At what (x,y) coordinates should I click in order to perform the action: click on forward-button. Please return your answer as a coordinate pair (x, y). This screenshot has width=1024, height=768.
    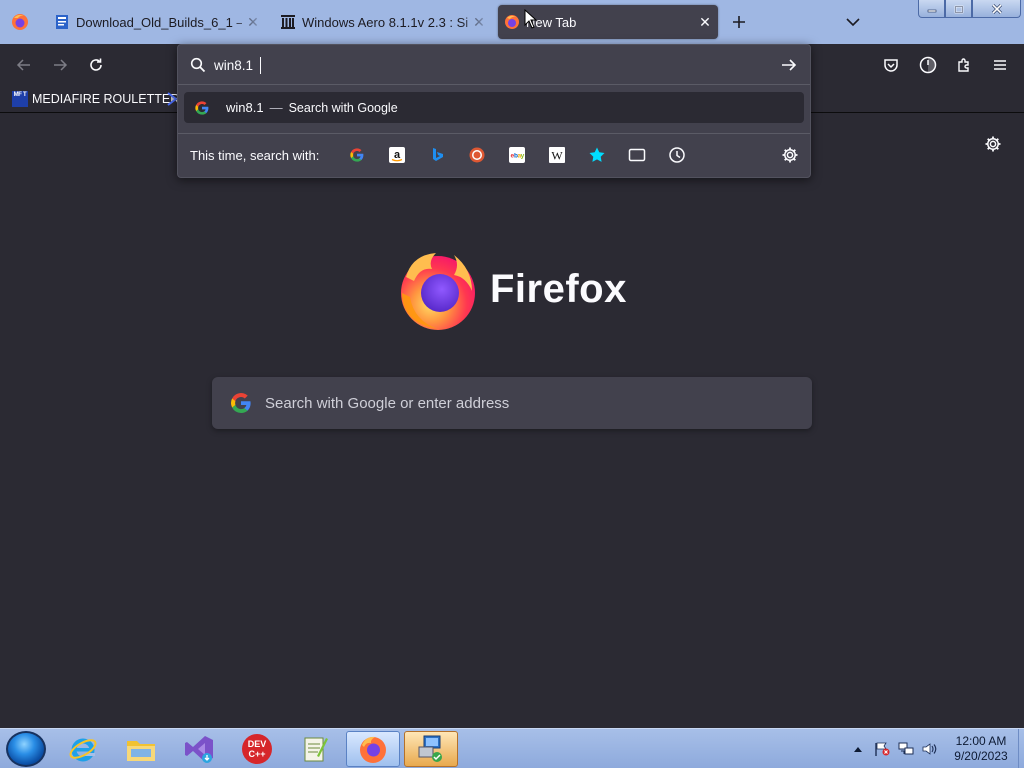
    Looking at the image, I should click on (60, 65).